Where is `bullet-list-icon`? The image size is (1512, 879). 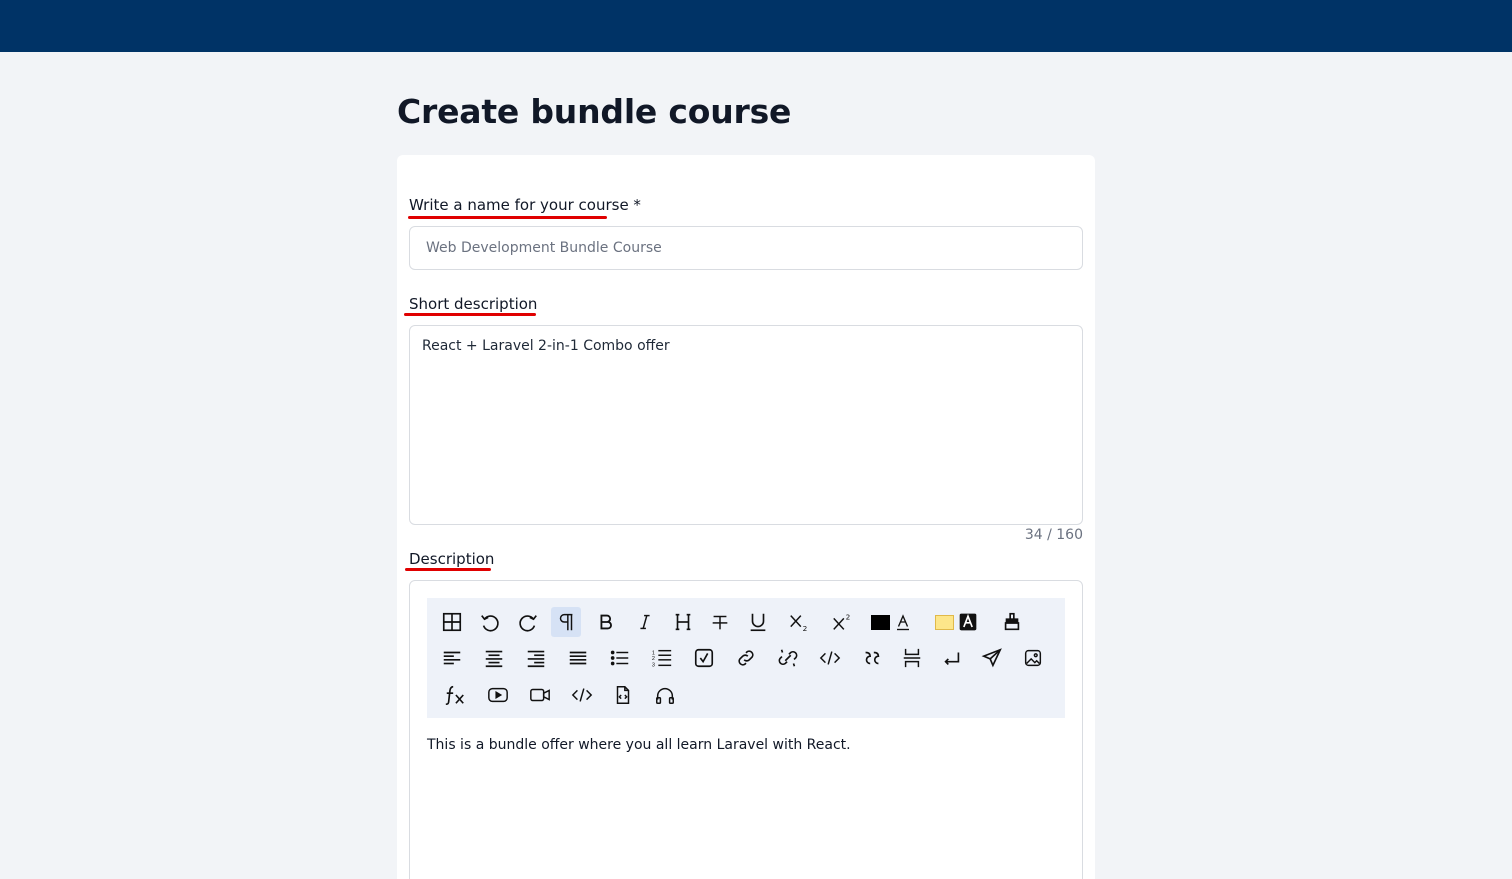 bullet-list-icon is located at coordinates (620, 658).